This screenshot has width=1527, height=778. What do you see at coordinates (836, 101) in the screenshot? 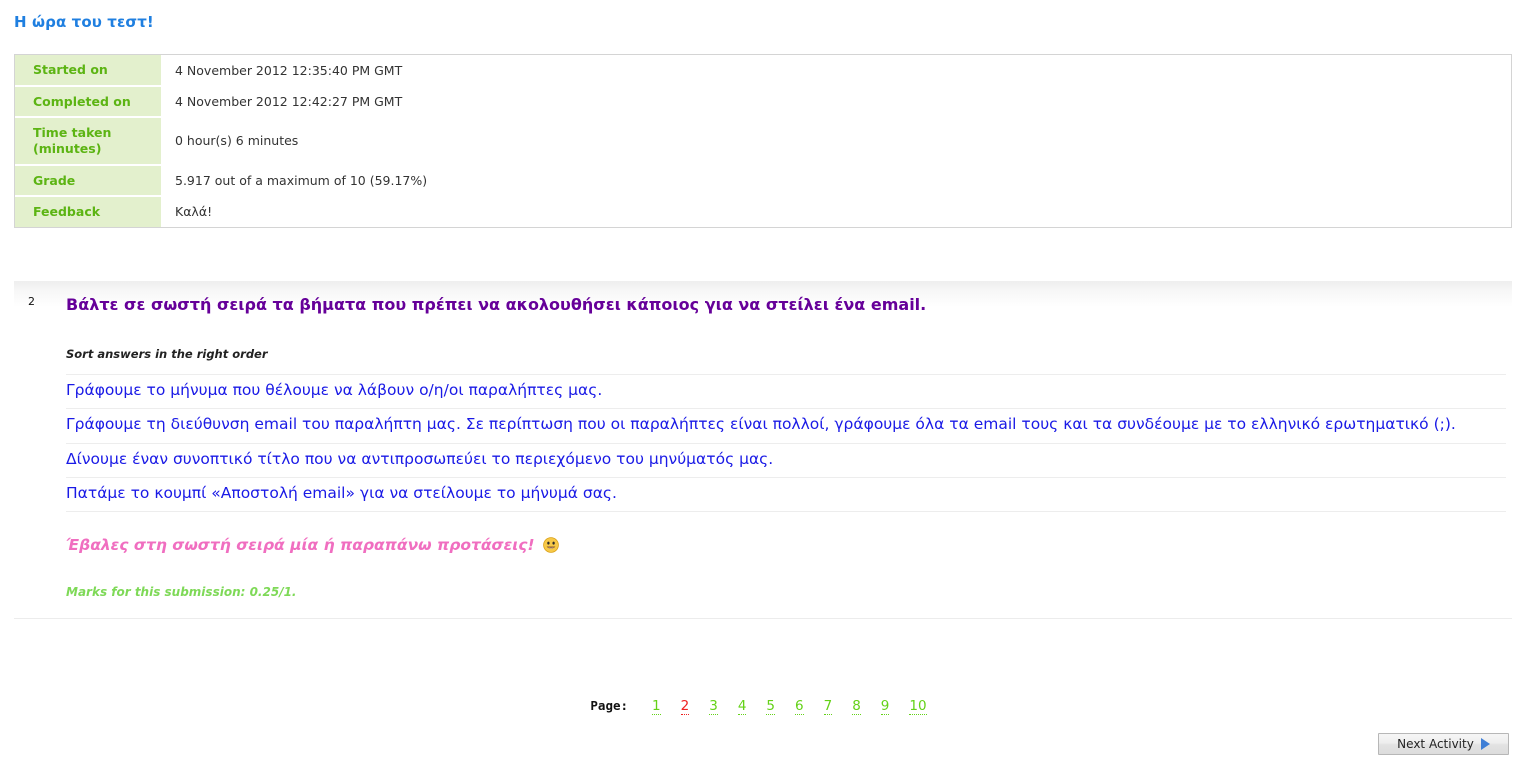
I see `summary-row-value: 4 November 2012 12:42:27 PM GMT` at bounding box center [836, 101].